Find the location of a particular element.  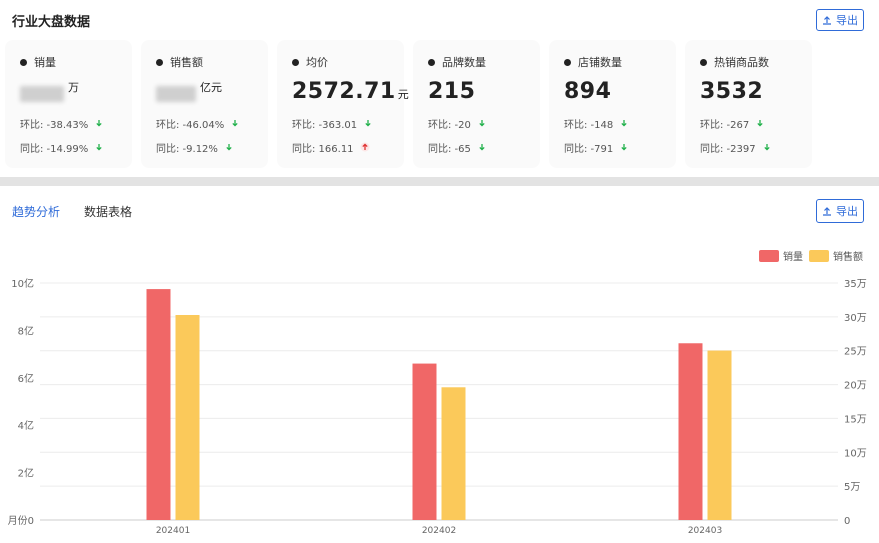

change-text: 同比: 166.11 is located at coordinates (323, 149).